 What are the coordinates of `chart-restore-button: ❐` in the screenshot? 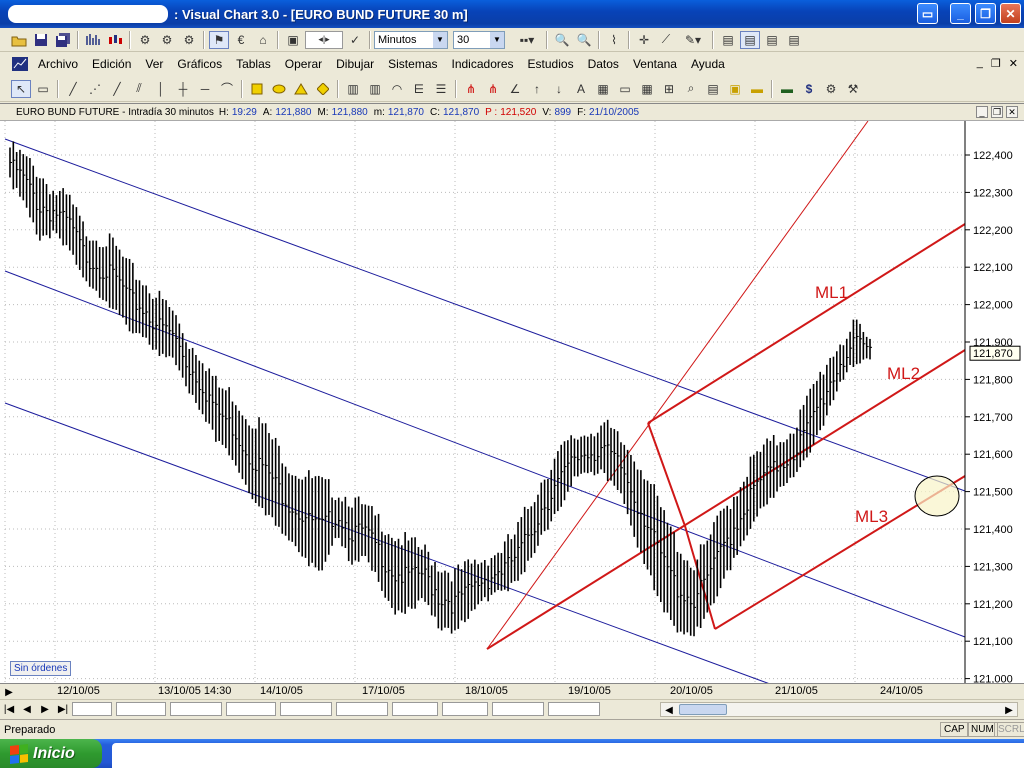 It's located at (997, 112).